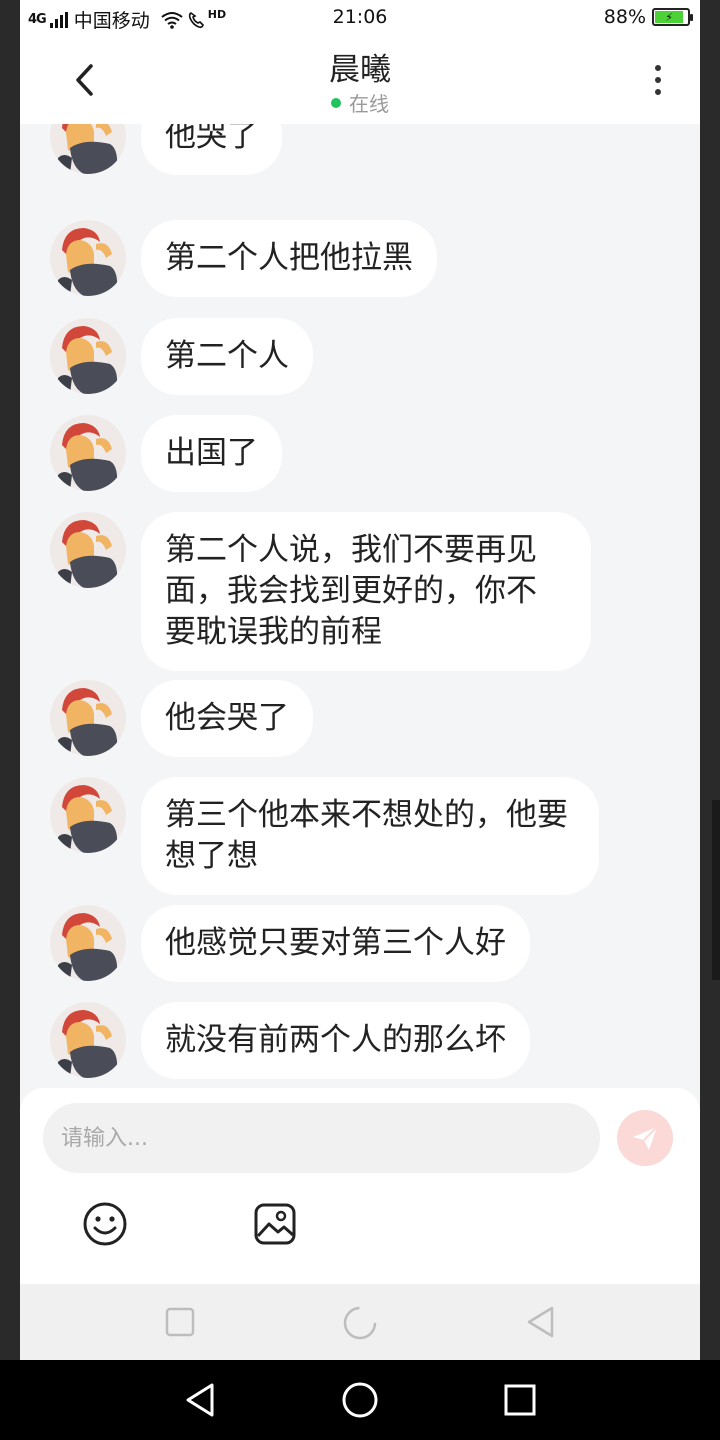 This screenshot has height=1440, width=720. I want to click on online-dot, so click(336, 102).